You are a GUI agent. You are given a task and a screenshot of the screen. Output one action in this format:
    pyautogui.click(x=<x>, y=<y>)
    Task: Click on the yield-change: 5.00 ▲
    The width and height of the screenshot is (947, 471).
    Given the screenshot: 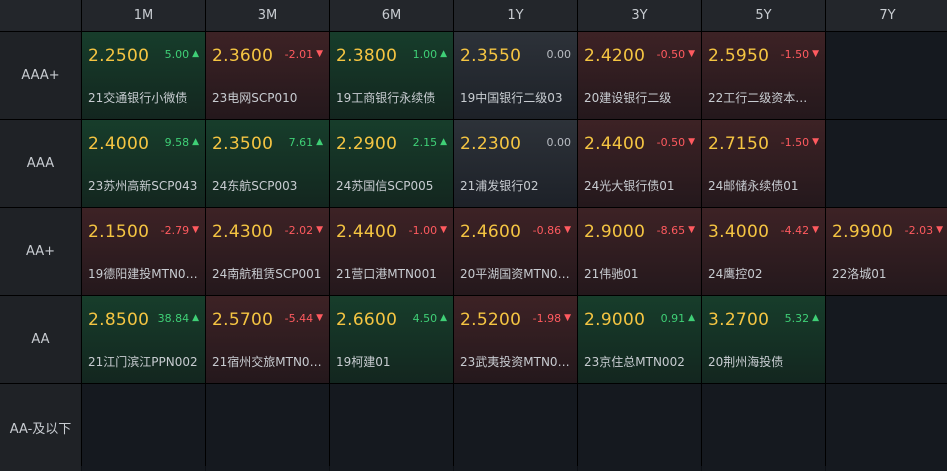 What is the action you would take?
    pyautogui.click(x=182, y=54)
    